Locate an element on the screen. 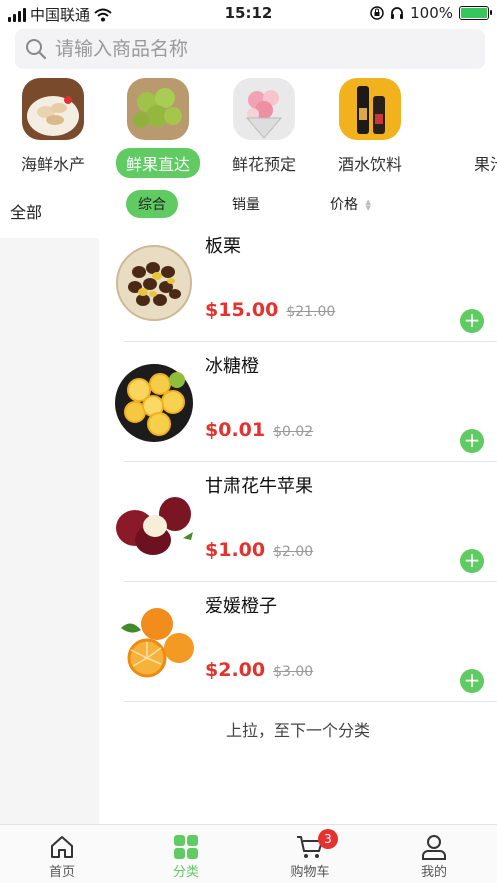 The image size is (497, 883). battery-icon is located at coordinates (475, 13).